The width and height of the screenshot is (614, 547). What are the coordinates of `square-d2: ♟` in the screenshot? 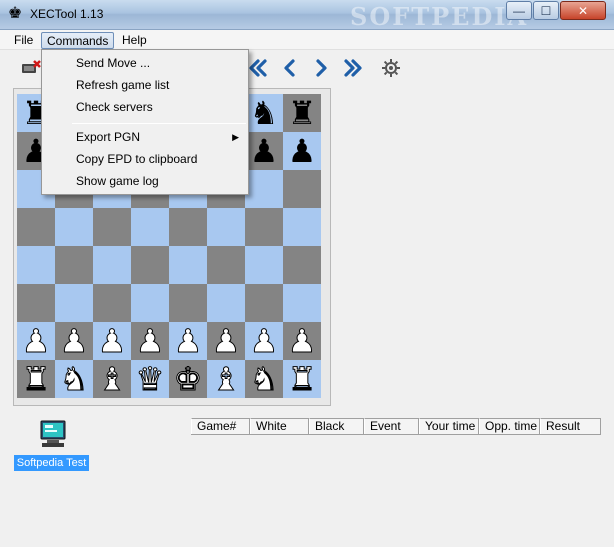 It's located at (150, 341).